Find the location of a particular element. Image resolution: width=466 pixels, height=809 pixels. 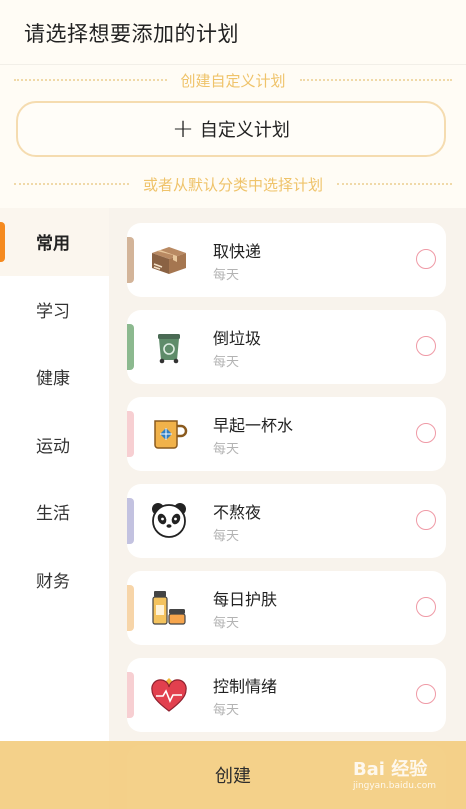

plan-card: 取快递 每天 is located at coordinates (286, 260).